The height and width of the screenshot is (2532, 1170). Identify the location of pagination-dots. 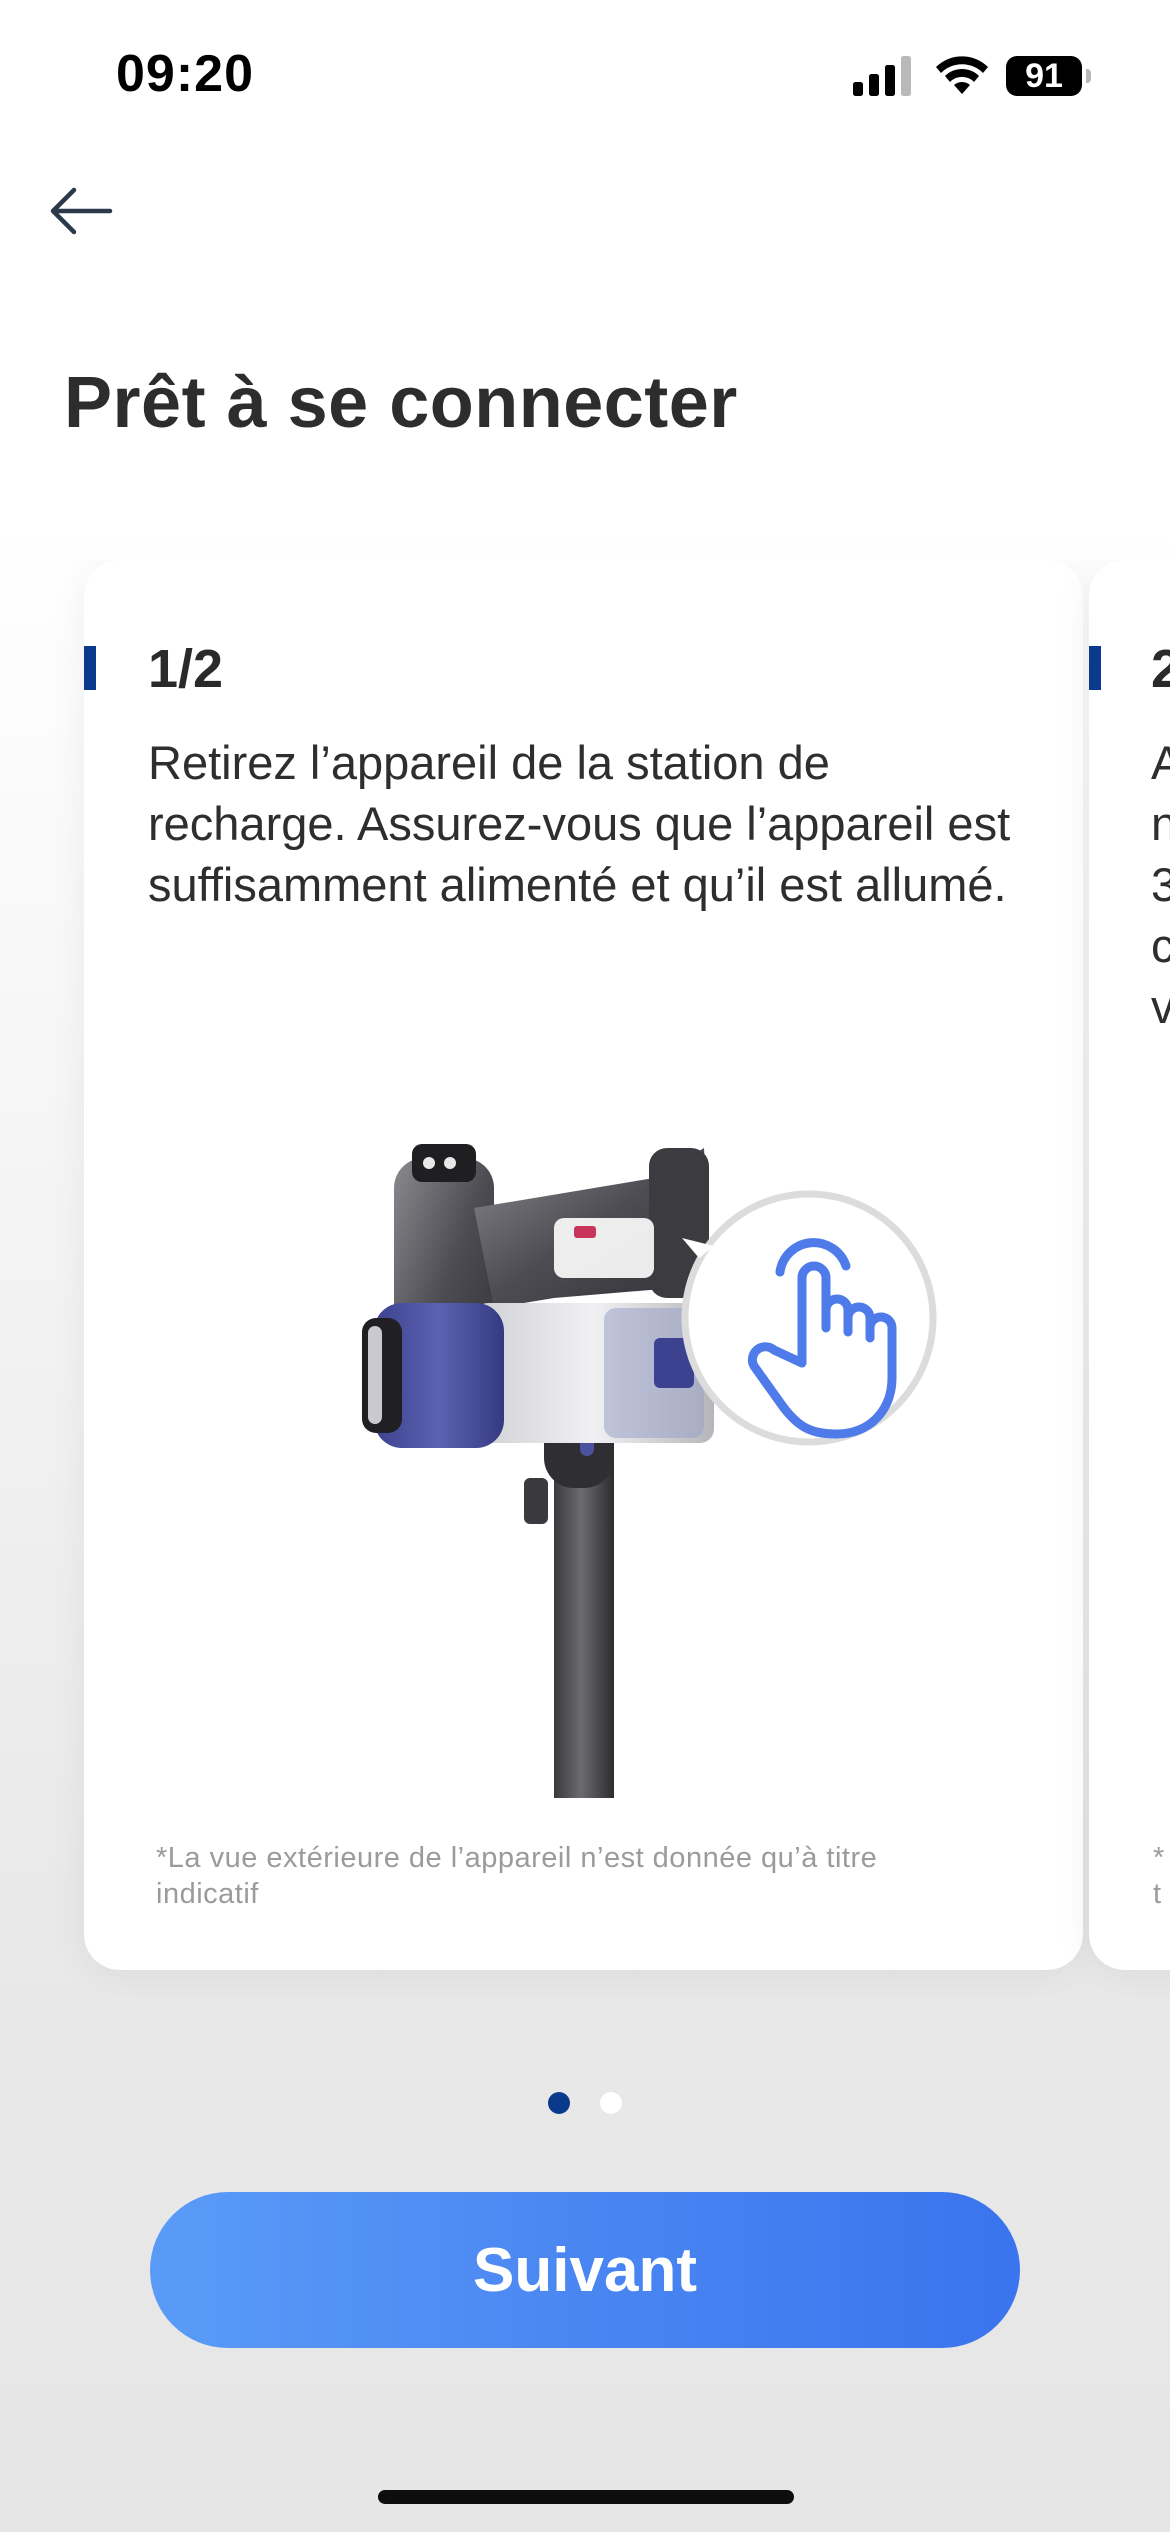
(585, 2104).